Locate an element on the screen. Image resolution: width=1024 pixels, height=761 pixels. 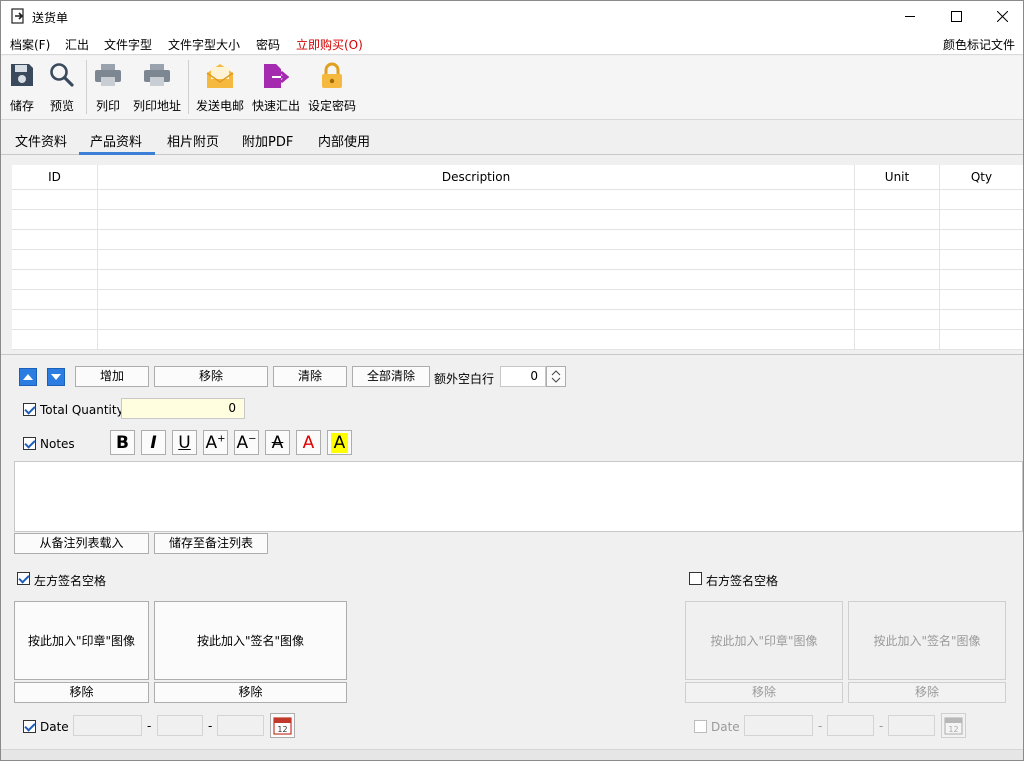
underline-button: U is located at coordinates (184, 442).